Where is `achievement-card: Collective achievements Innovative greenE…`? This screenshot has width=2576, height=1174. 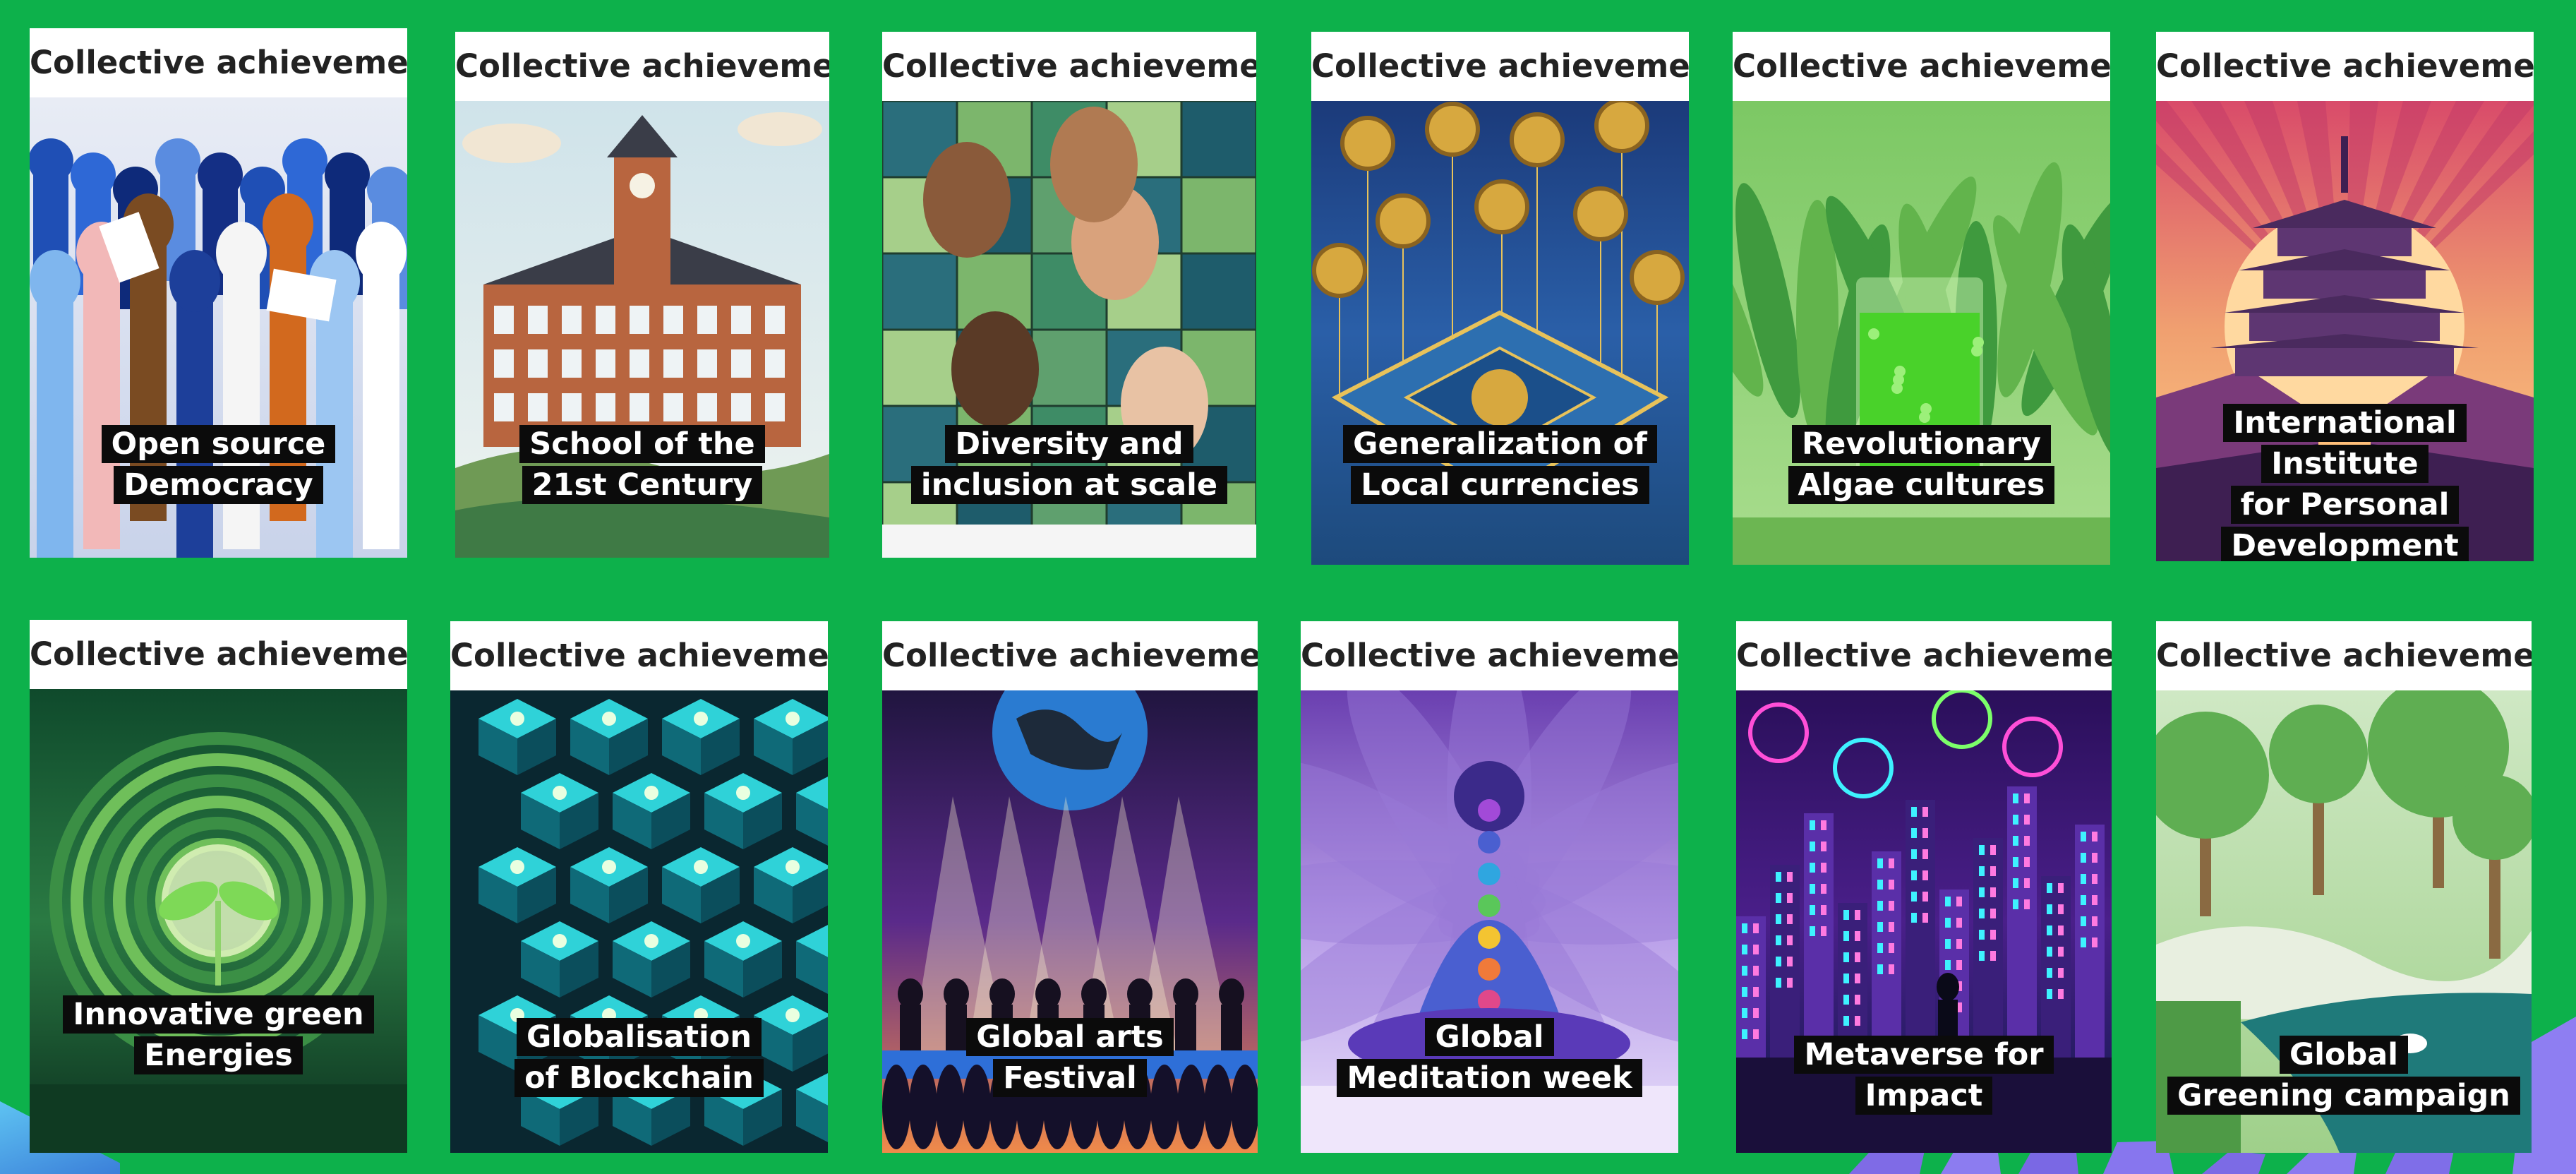
achievement-card: Collective achievements Innovative greenE… is located at coordinates (218, 886).